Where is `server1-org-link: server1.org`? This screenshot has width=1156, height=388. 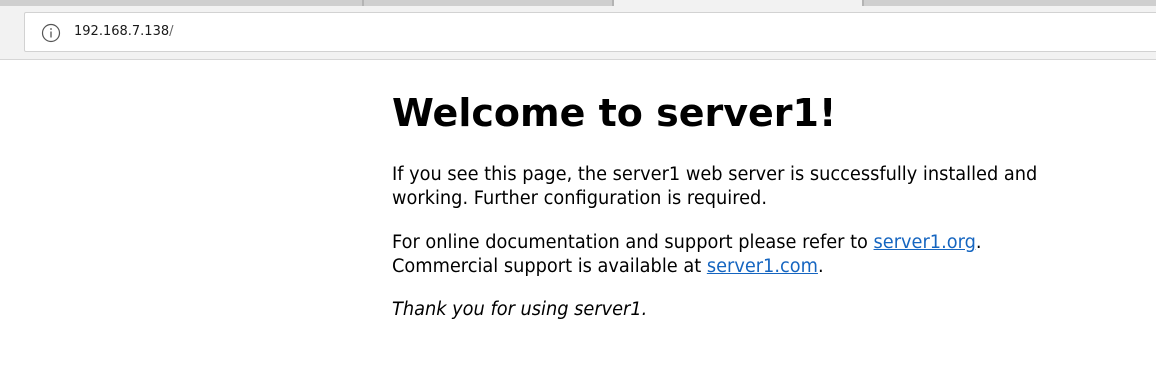 server1-org-link: server1.org is located at coordinates (925, 242).